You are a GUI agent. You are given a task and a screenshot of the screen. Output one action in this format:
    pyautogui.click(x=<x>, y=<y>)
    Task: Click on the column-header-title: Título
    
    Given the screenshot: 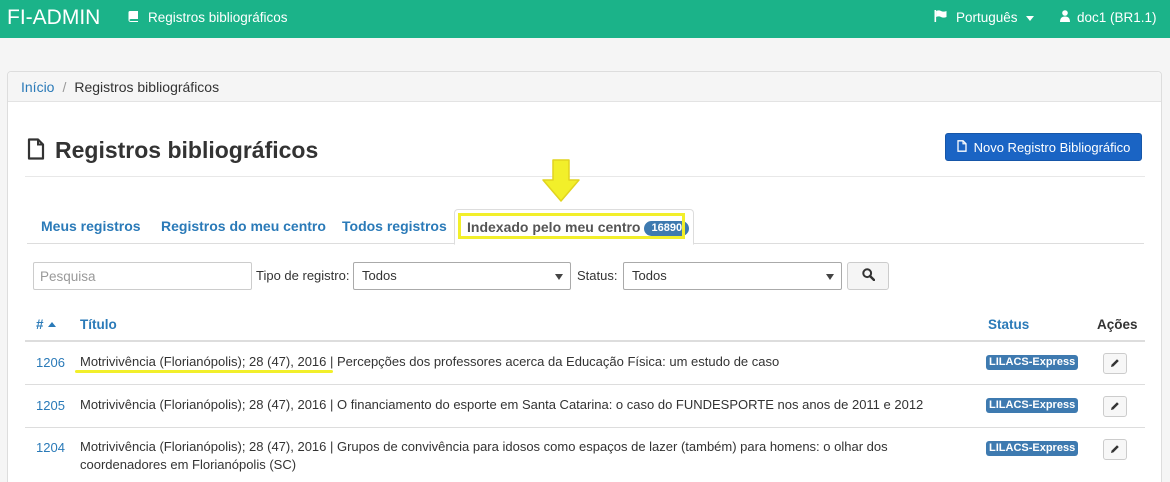 What is the action you would take?
    pyautogui.click(x=98, y=325)
    